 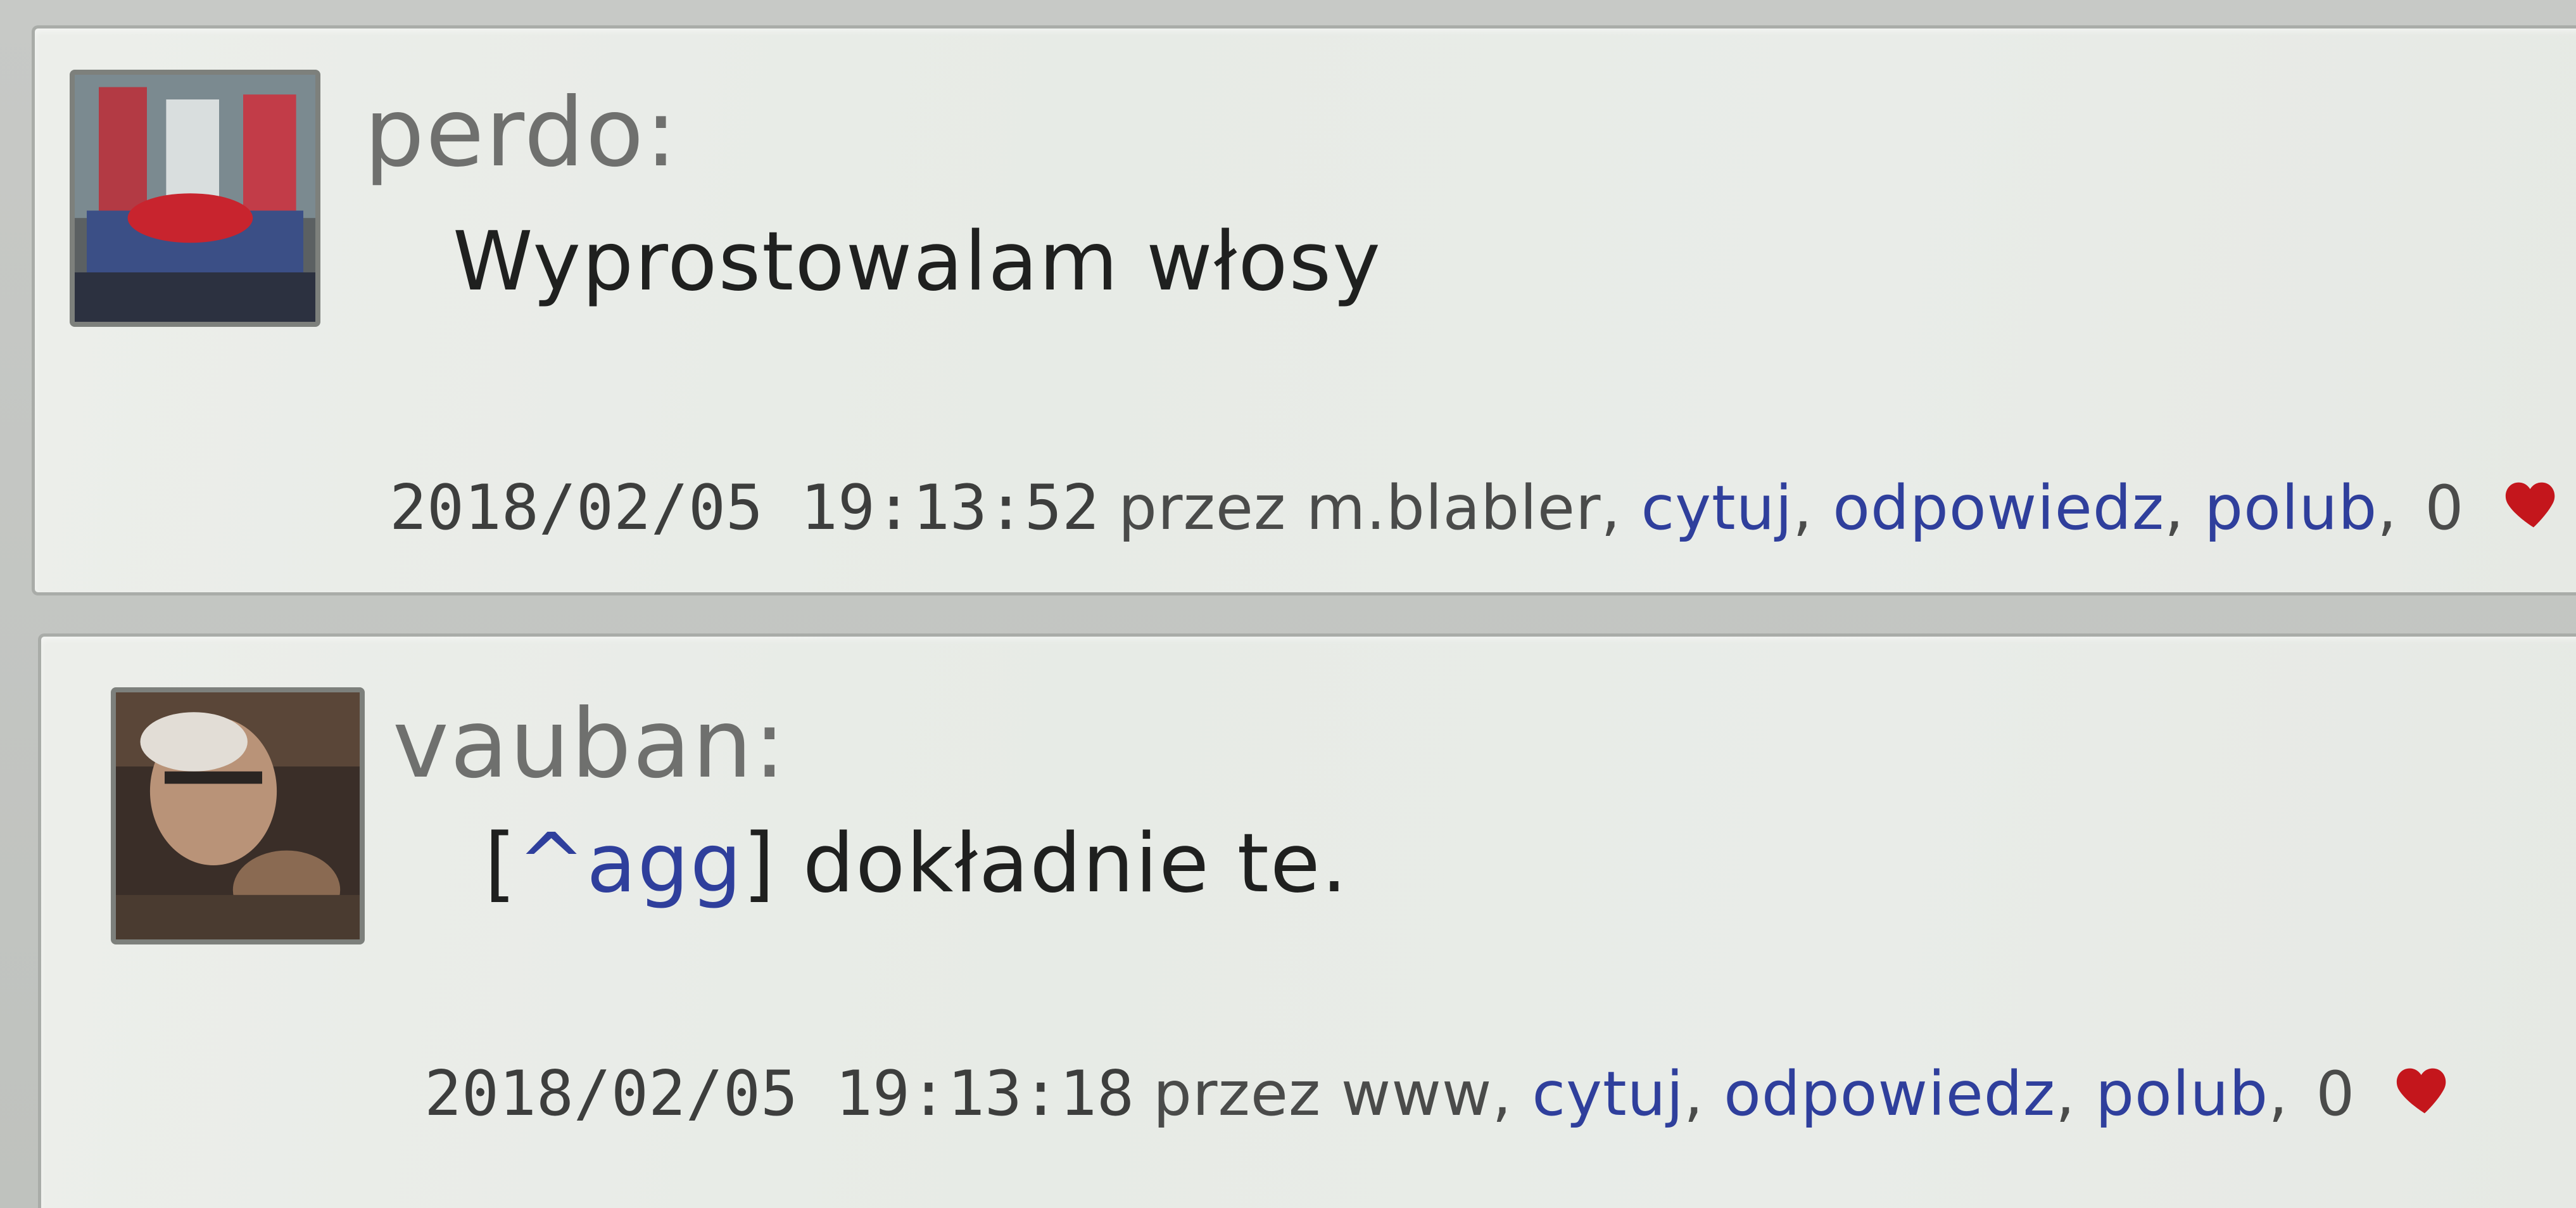 What do you see at coordinates (744, 508) in the screenshot?
I see `comment-timestamp: 2018/02/05 19:13:52` at bounding box center [744, 508].